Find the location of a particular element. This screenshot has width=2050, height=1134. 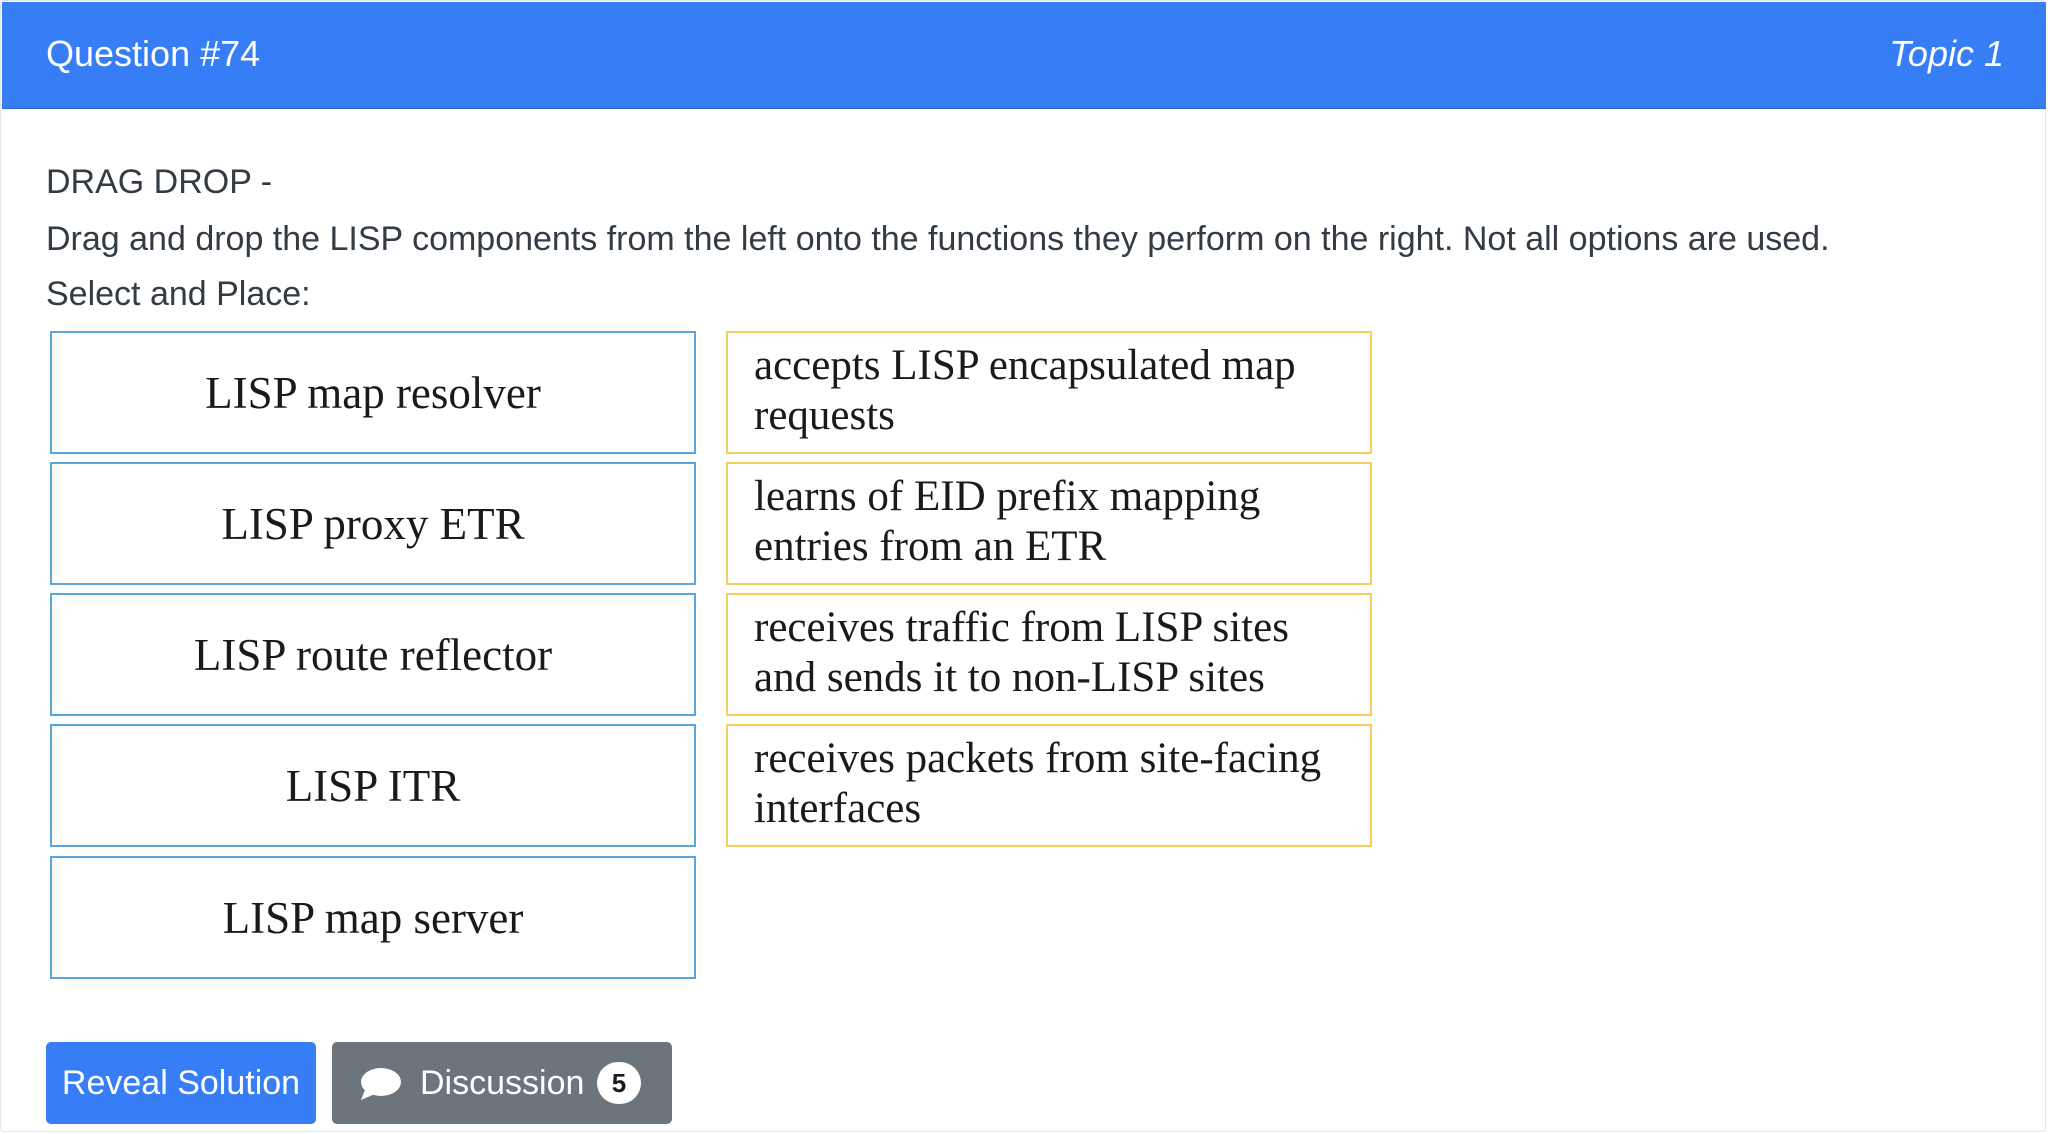

function-text-line: receives packets from site-facing is located at coordinates (1038, 758).